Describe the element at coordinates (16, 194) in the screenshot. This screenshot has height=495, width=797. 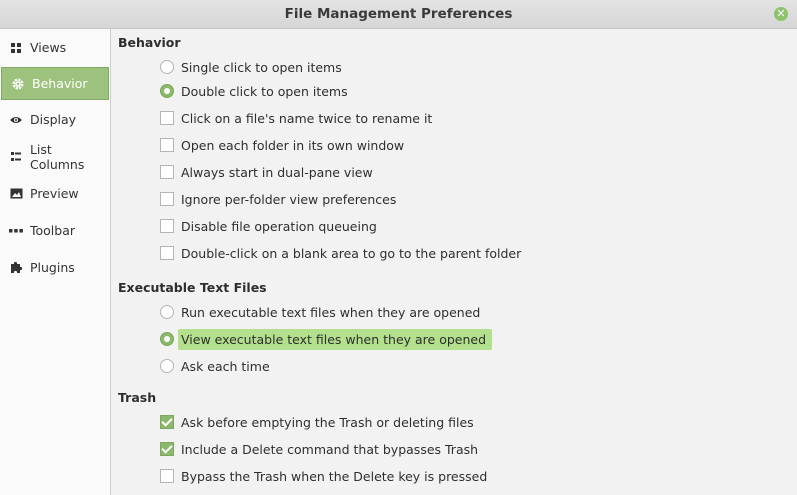
I see `image-icon` at that location.